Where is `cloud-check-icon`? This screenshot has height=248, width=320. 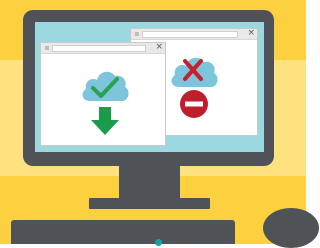
cloud-check-icon is located at coordinates (105, 86).